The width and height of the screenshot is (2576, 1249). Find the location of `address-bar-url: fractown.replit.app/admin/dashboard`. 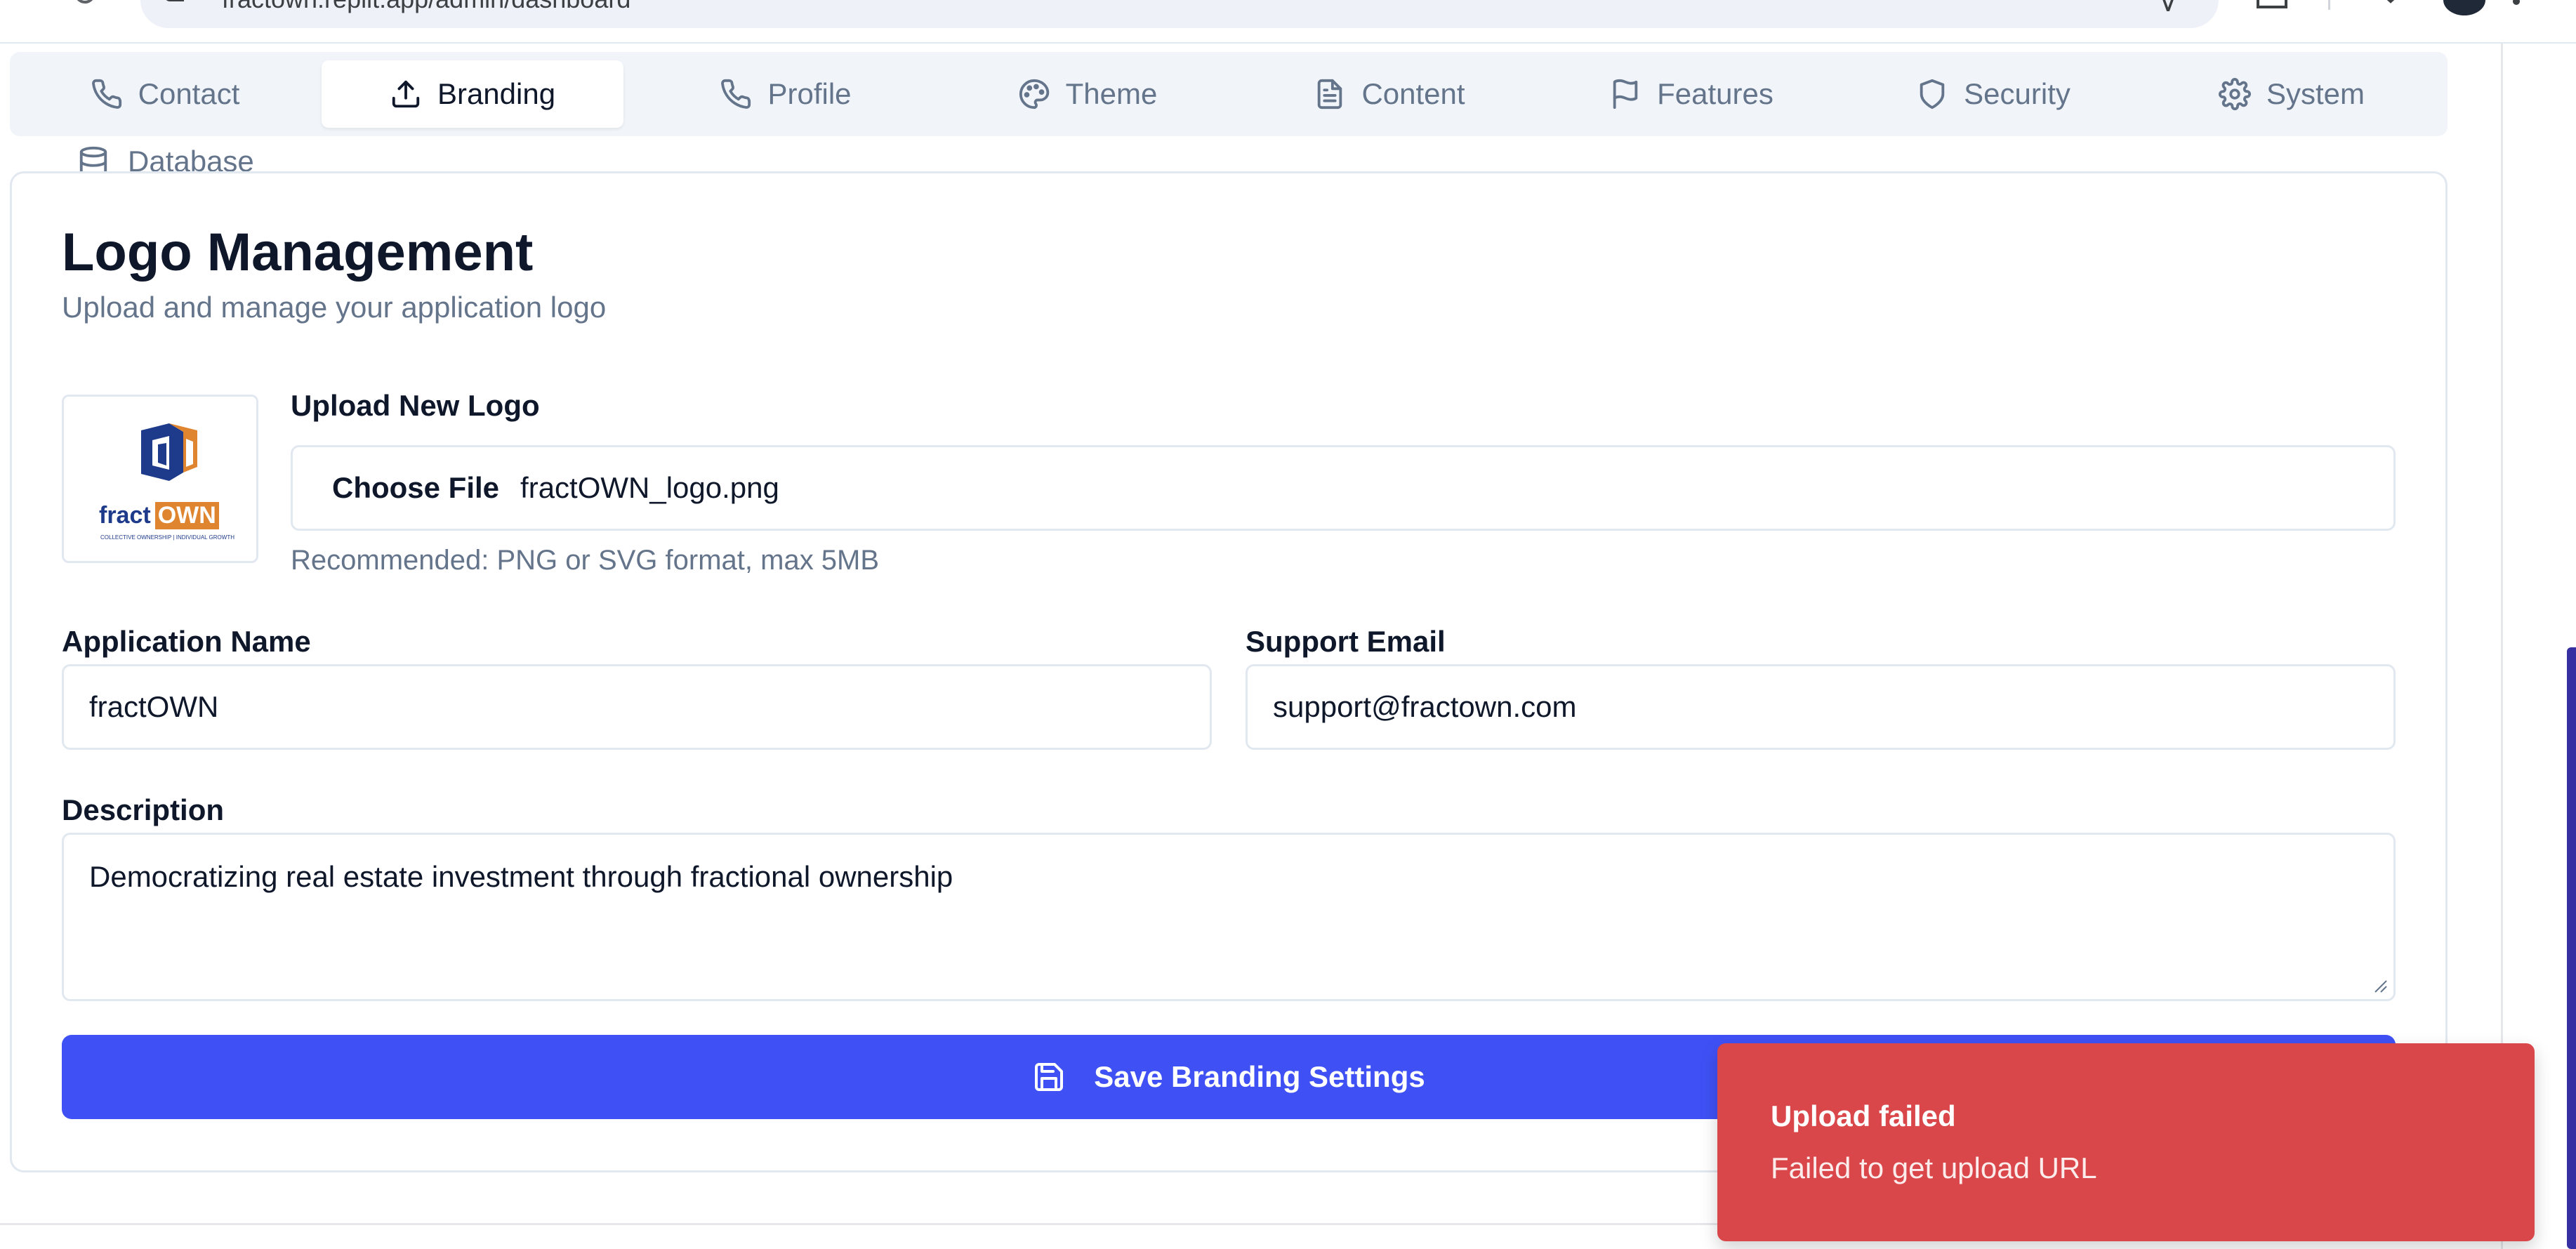

address-bar-url: fractown.replit.app/admin/dashboard is located at coordinates (426, 7).